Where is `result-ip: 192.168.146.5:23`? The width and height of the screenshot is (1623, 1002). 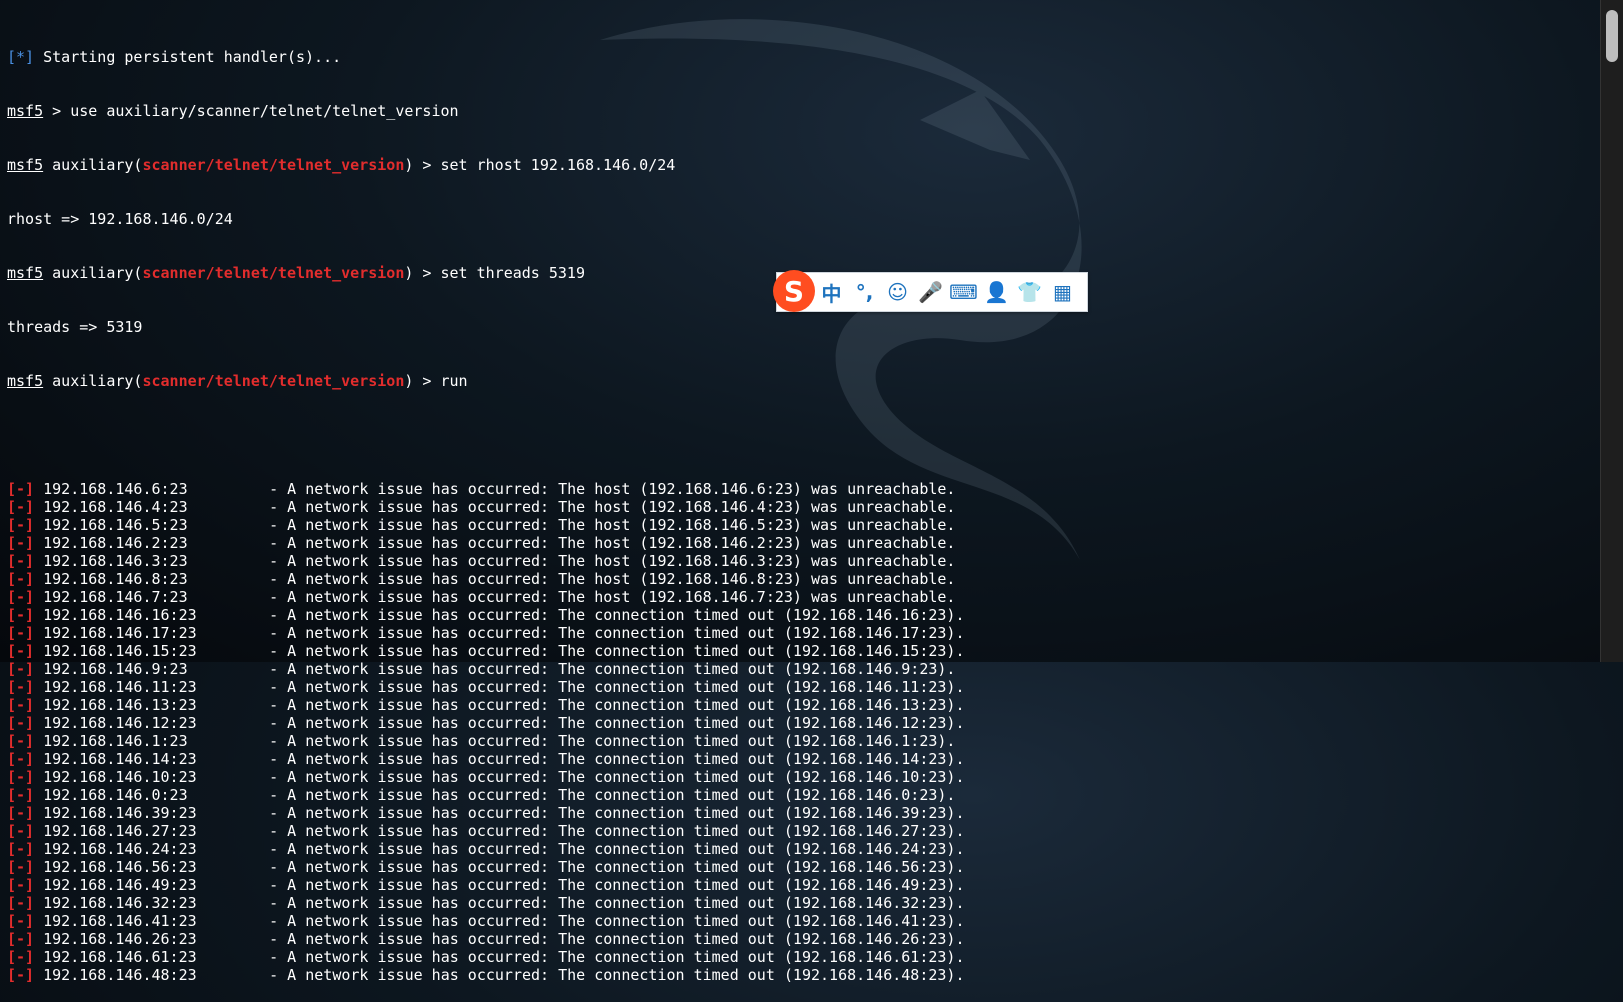
result-ip: 192.168.146.5:23 is located at coordinates (115, 525).